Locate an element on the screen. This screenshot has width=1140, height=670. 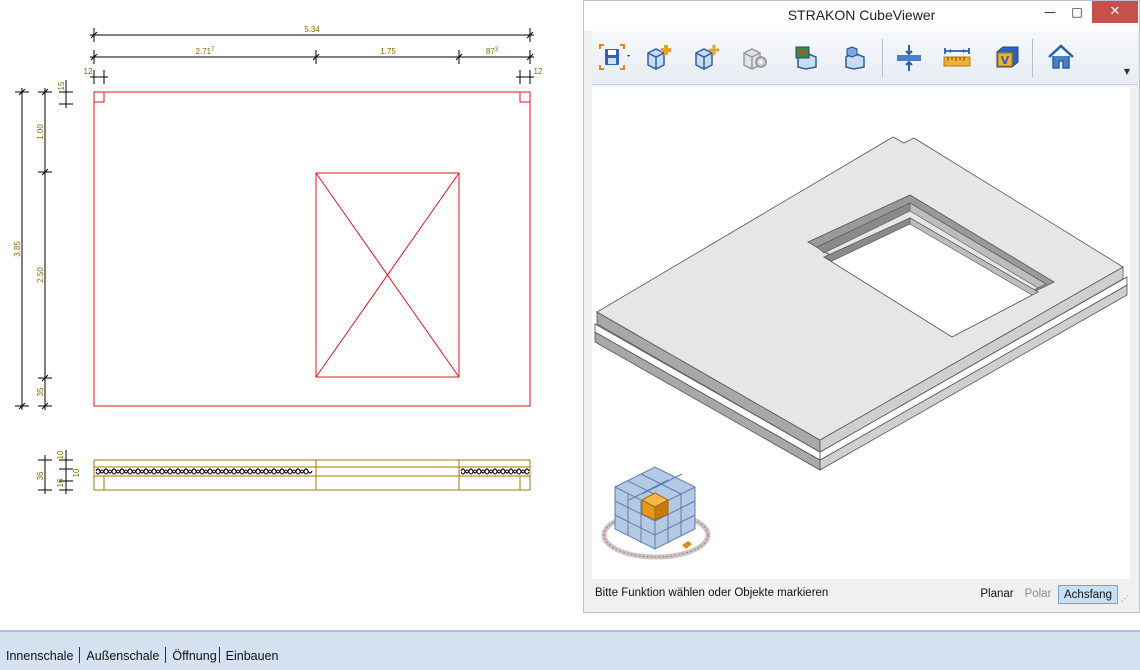
view-cube-icon is located at coordinates (855, 58).